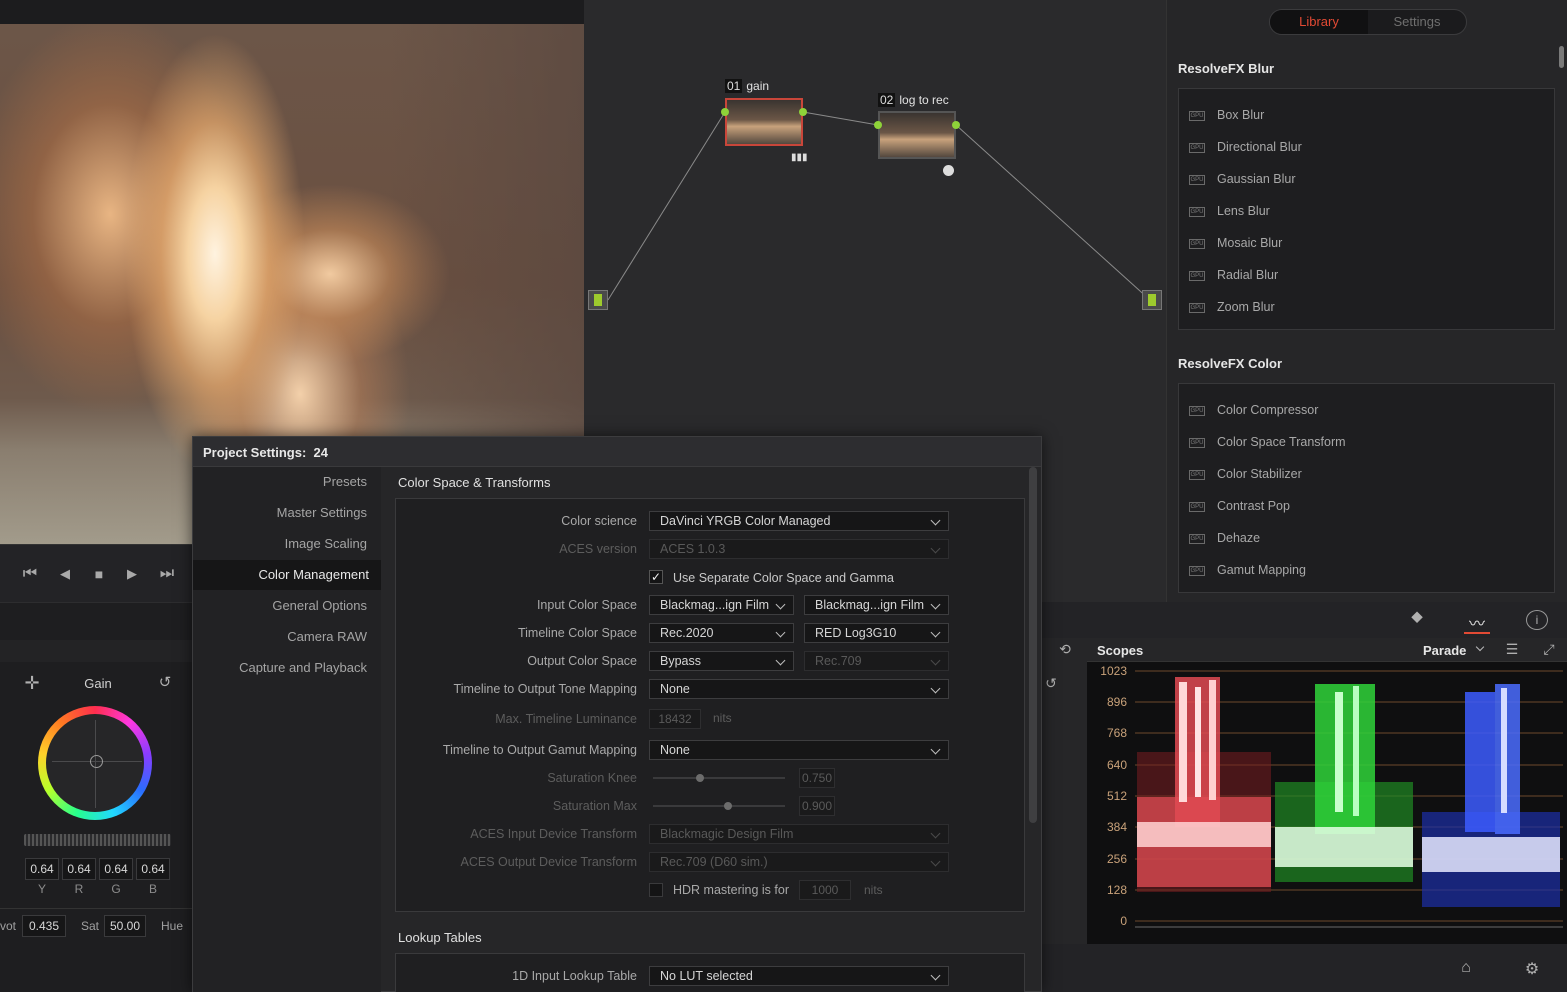 This screenshot has width=1567, height=992. I want to click on nav-image-scaling: Image Scaling, so click(326, 544).